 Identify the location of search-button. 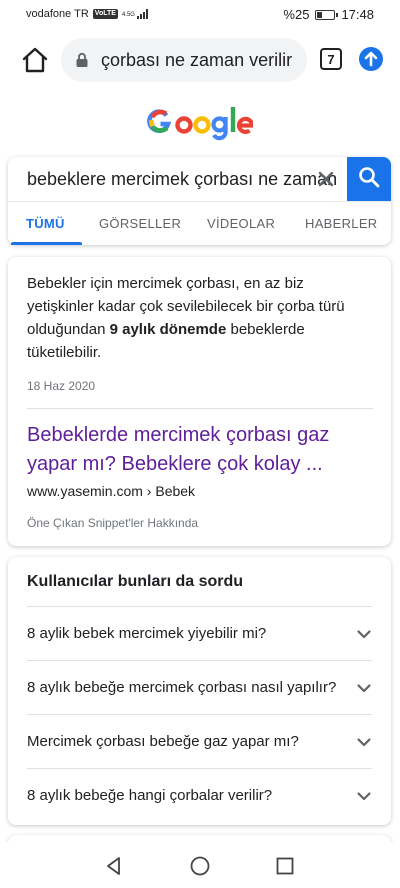
(369, 179).